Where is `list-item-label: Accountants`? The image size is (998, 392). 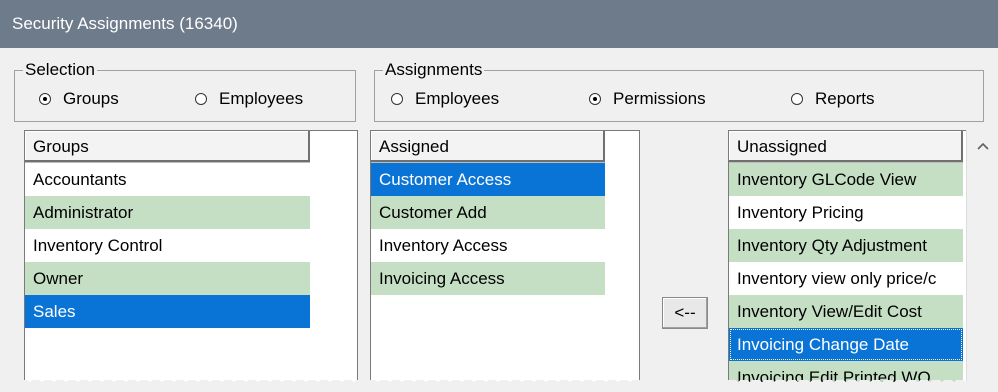 list-item-label: Accountants is located at coordinates (80, 179).